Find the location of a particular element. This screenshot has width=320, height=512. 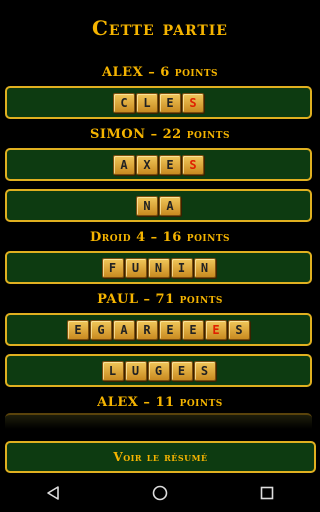

player-header-alex-2: ALEX – 11 points is located at coordinates (160, 402).